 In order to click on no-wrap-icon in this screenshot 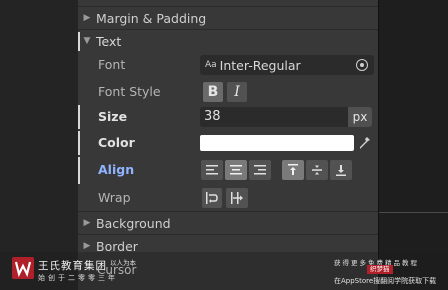, I will do `click(237, 198)`.